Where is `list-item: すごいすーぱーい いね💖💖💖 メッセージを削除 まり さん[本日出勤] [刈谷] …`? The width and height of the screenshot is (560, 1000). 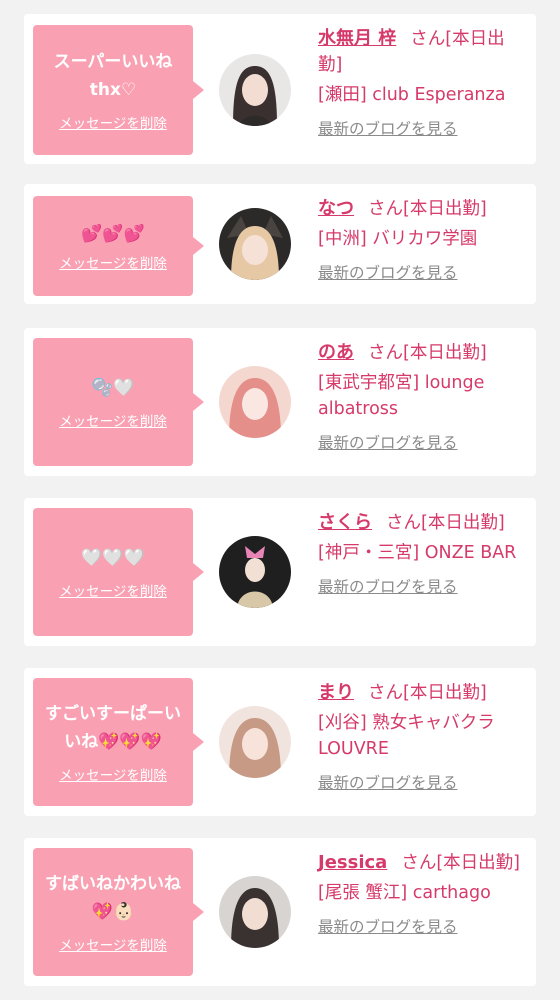
list-item: すごいすーぱーい いね💖💖💖 メッセージを削除 まり さん[本日出勤] [刈谷] … is located at coordinates (280, 742).